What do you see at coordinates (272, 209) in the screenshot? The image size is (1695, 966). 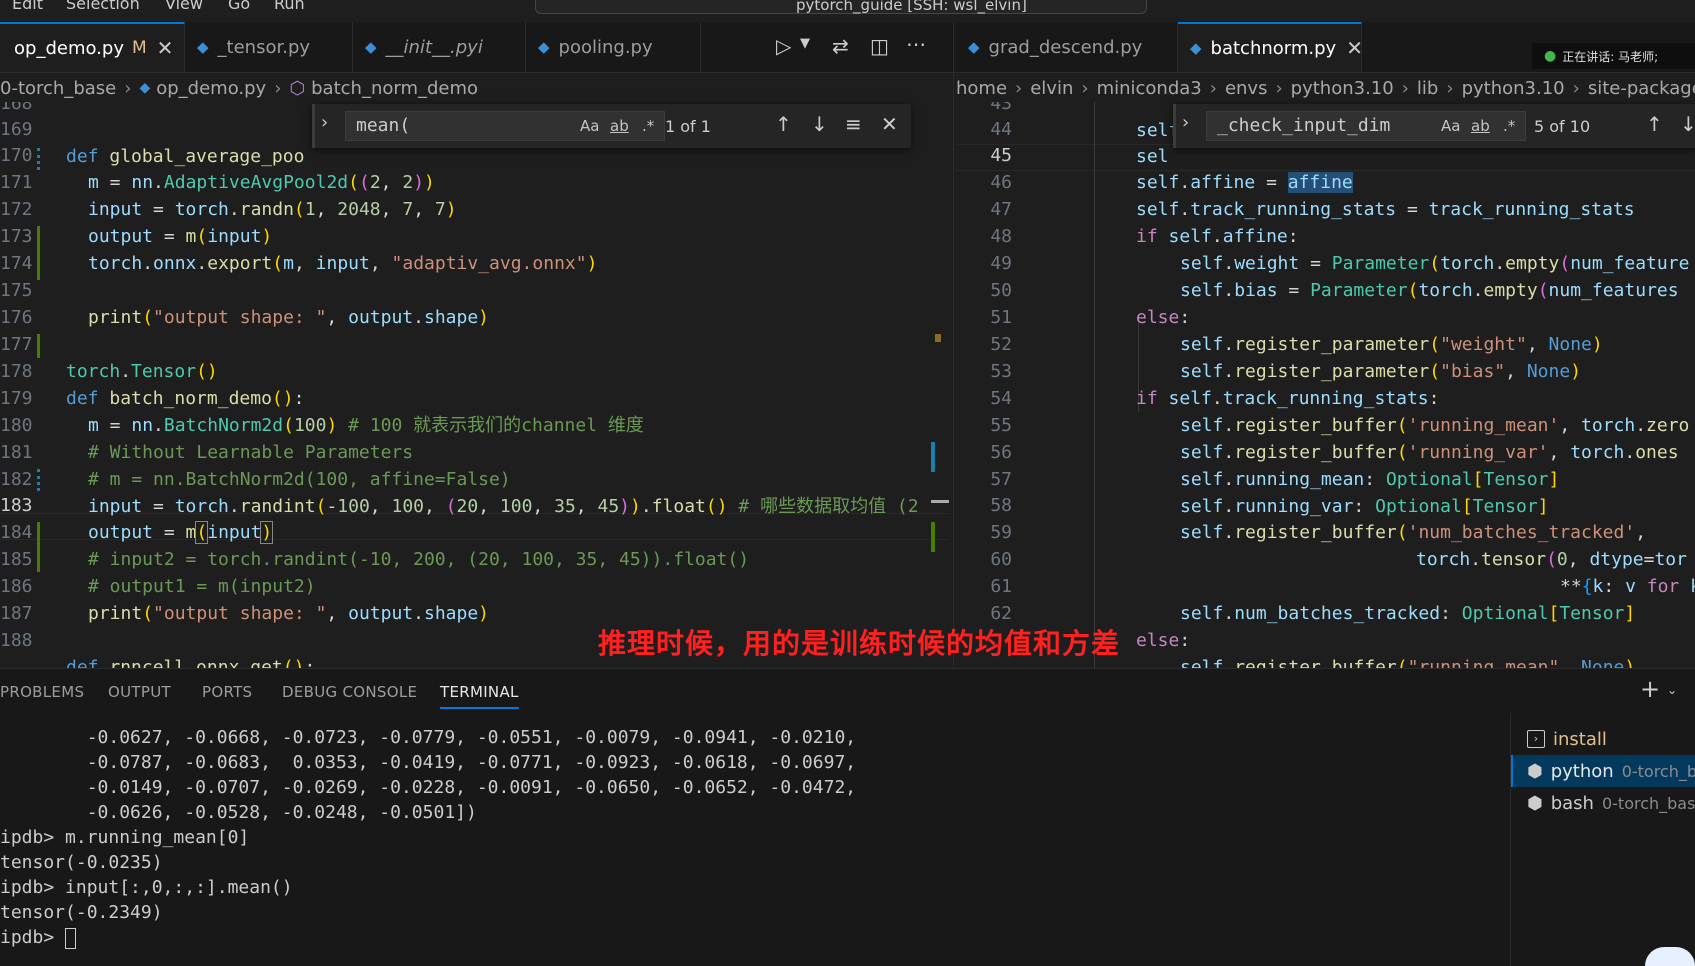 I see `code-line: input = torch.randn(1, 2048, 7, 7)` at bounding box center [272, 209].